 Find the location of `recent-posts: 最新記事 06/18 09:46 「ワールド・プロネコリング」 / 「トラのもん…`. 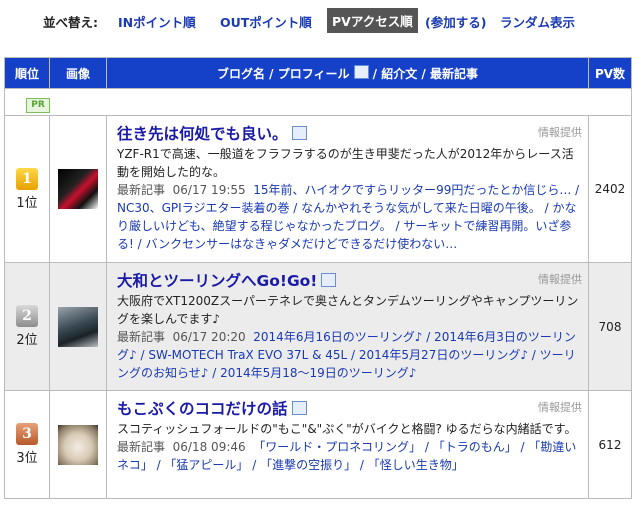

recent-posts: 最新記事 06/18 09:46 「ワールド・プロネコリング」 / 「トラのもん… is located at coordinates (347, 456).